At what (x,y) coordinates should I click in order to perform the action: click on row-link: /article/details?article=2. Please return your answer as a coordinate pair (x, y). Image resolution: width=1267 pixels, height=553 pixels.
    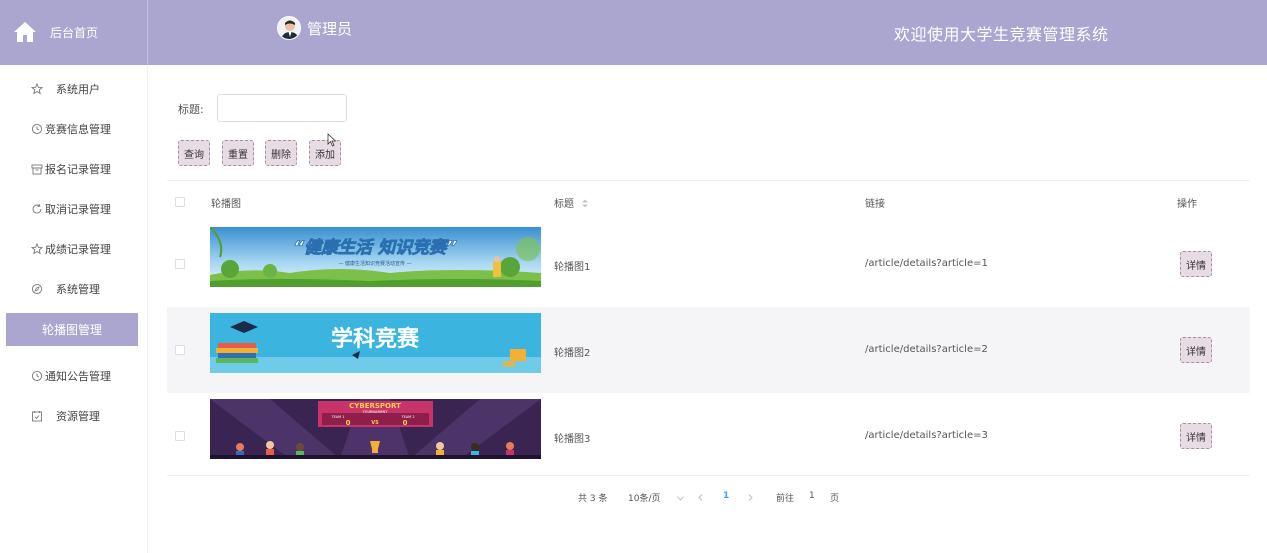
    Looking at the image, I should click on (926, 349).